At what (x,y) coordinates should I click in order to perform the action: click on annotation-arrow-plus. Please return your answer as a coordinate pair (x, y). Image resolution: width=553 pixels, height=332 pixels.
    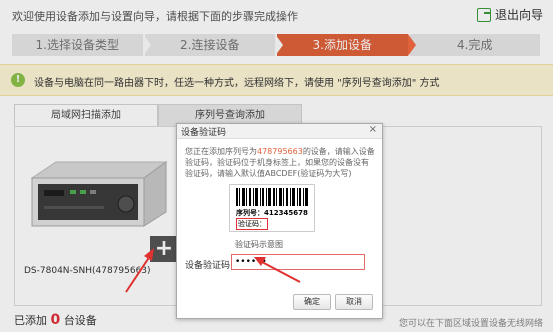
    Looking at the image, I should click on (139, 270).